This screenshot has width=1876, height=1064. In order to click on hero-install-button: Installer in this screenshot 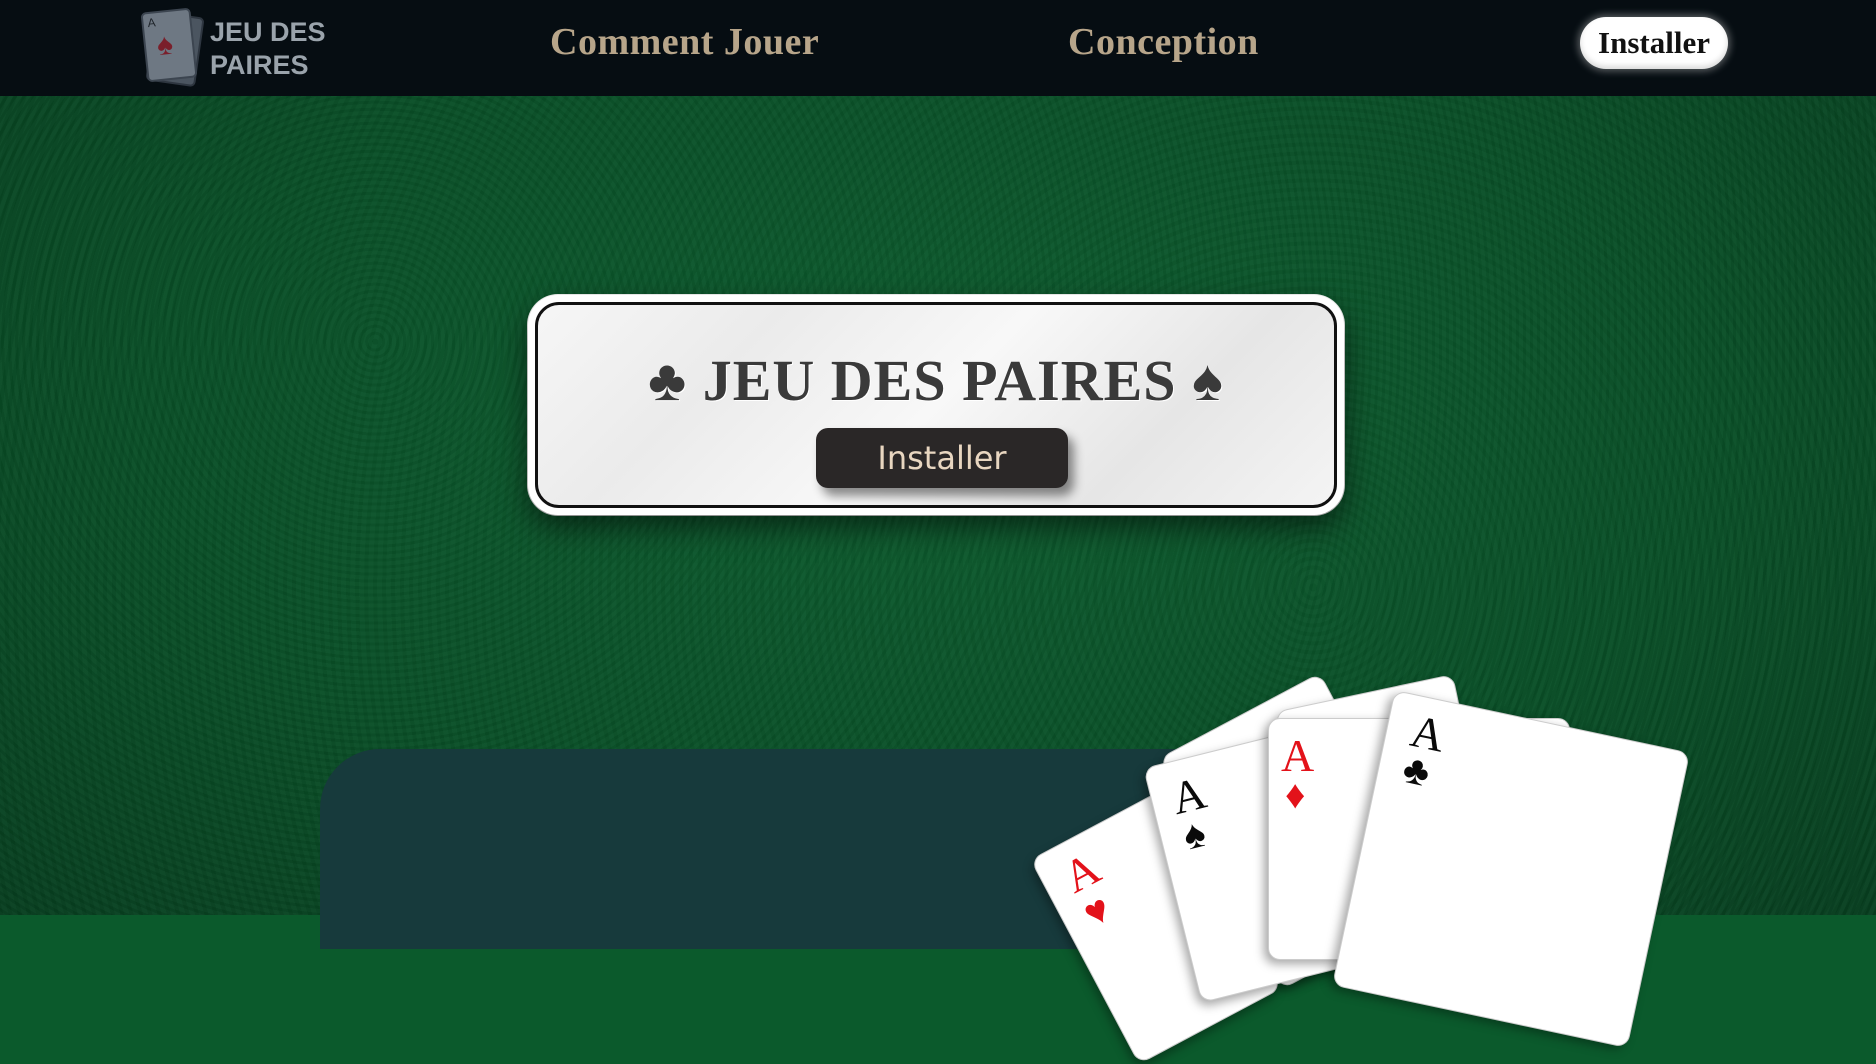, I will do `click(942, 458)`.